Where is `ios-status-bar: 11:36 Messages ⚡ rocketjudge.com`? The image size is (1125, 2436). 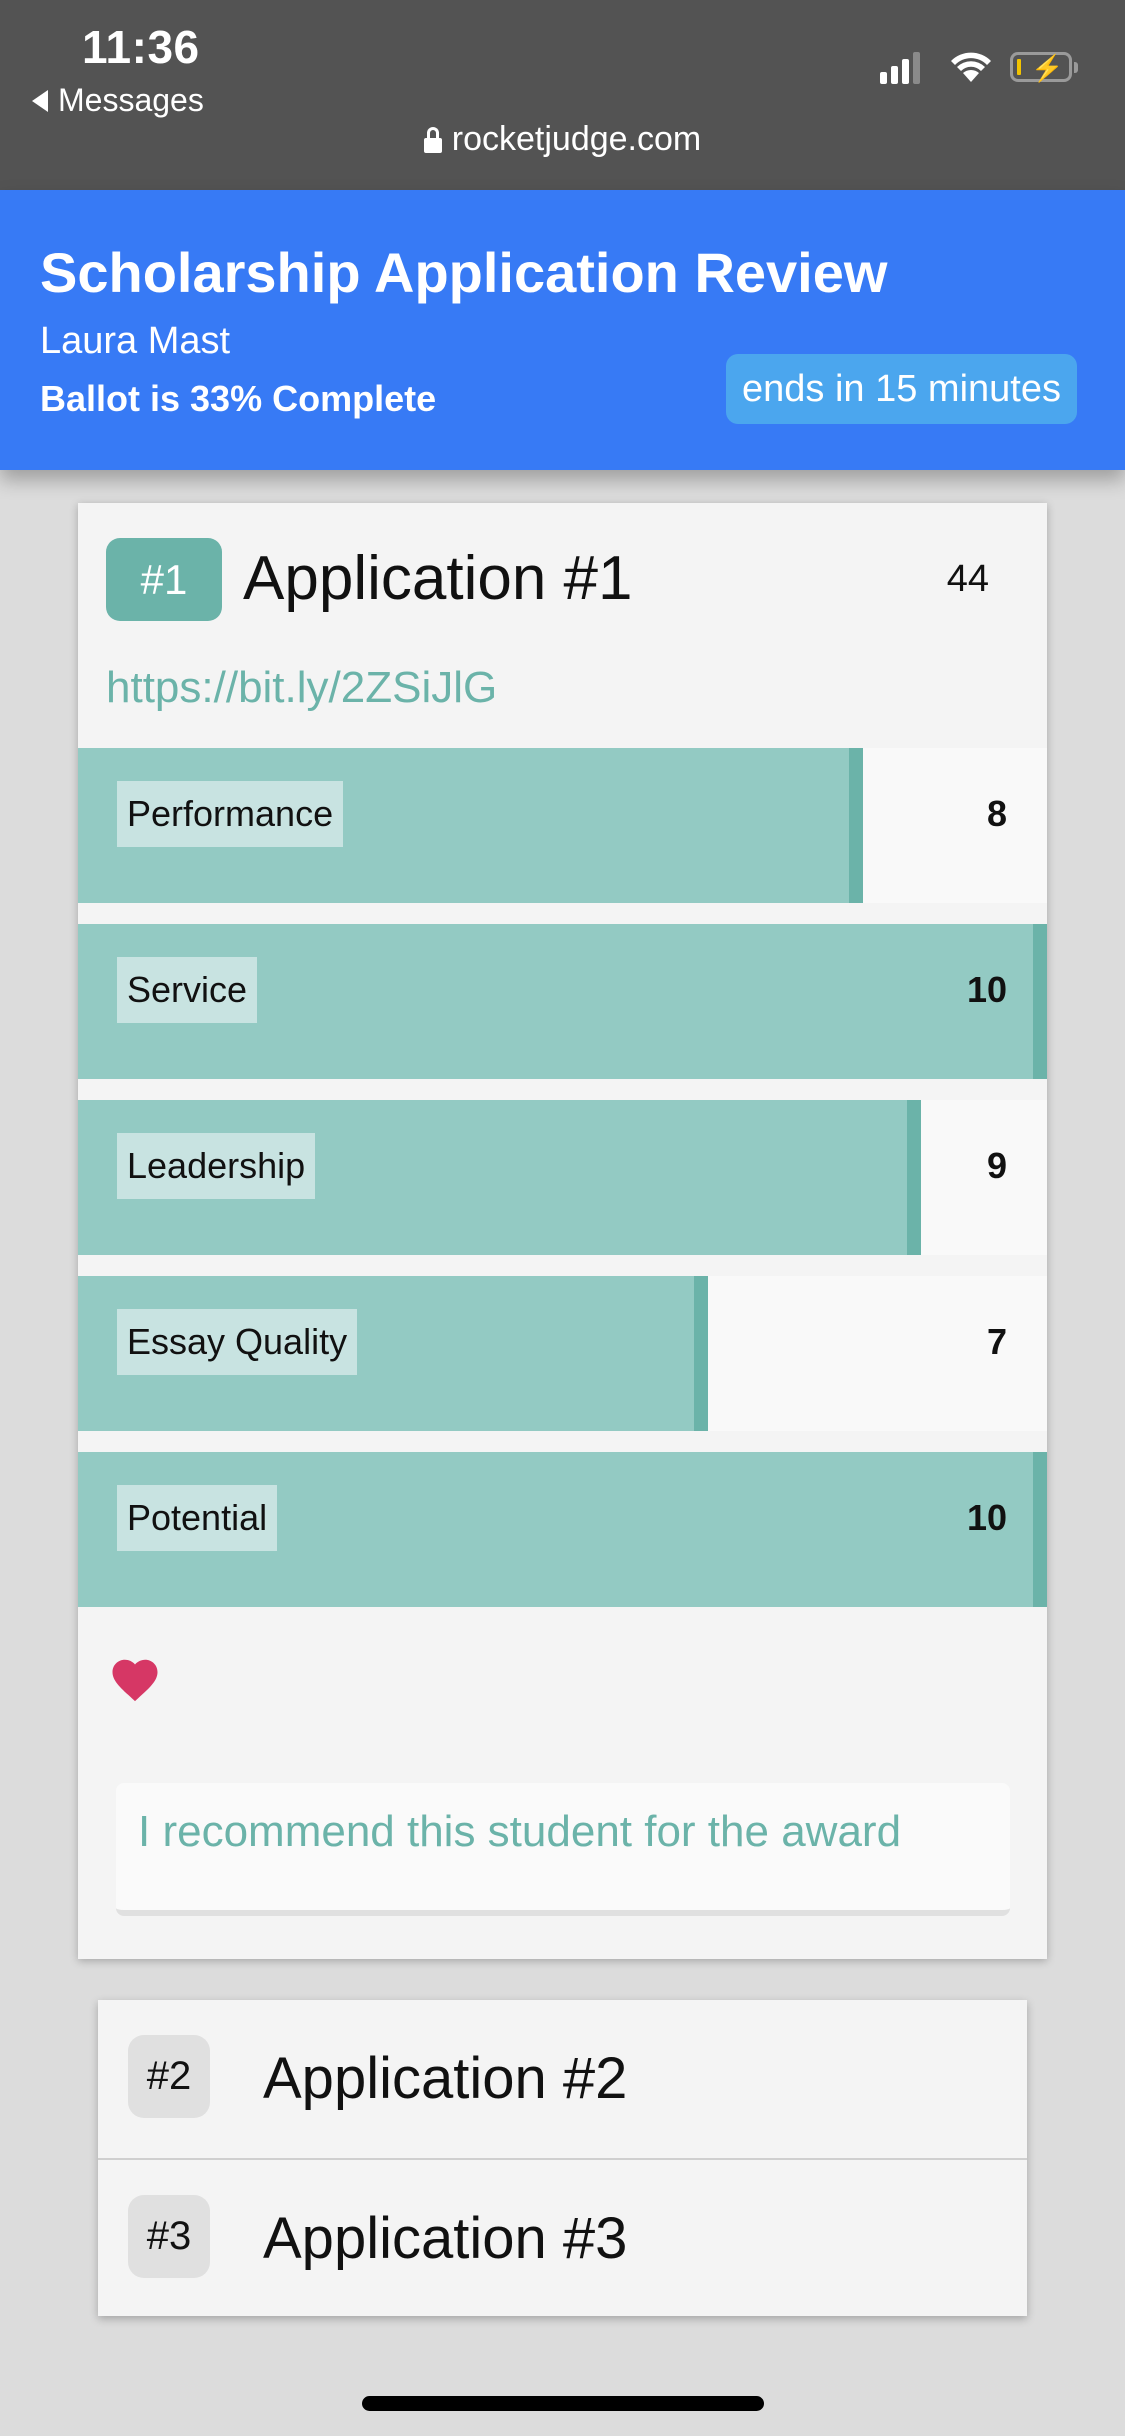 ios-status-bar: 11:36 Messages ⚡ rocketjudge.com is located at coordinates (562, 95).